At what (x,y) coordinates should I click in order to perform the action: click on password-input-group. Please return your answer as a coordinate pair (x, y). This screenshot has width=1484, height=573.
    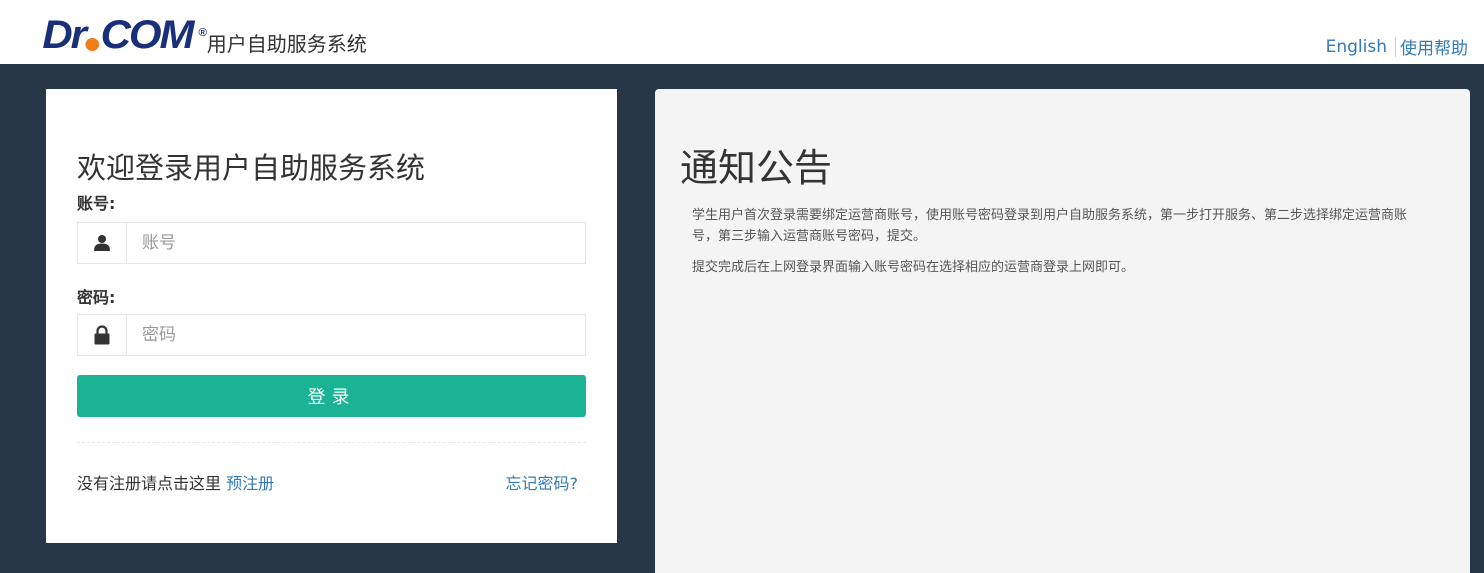
    Looking at the image, I should click on (331, 335).